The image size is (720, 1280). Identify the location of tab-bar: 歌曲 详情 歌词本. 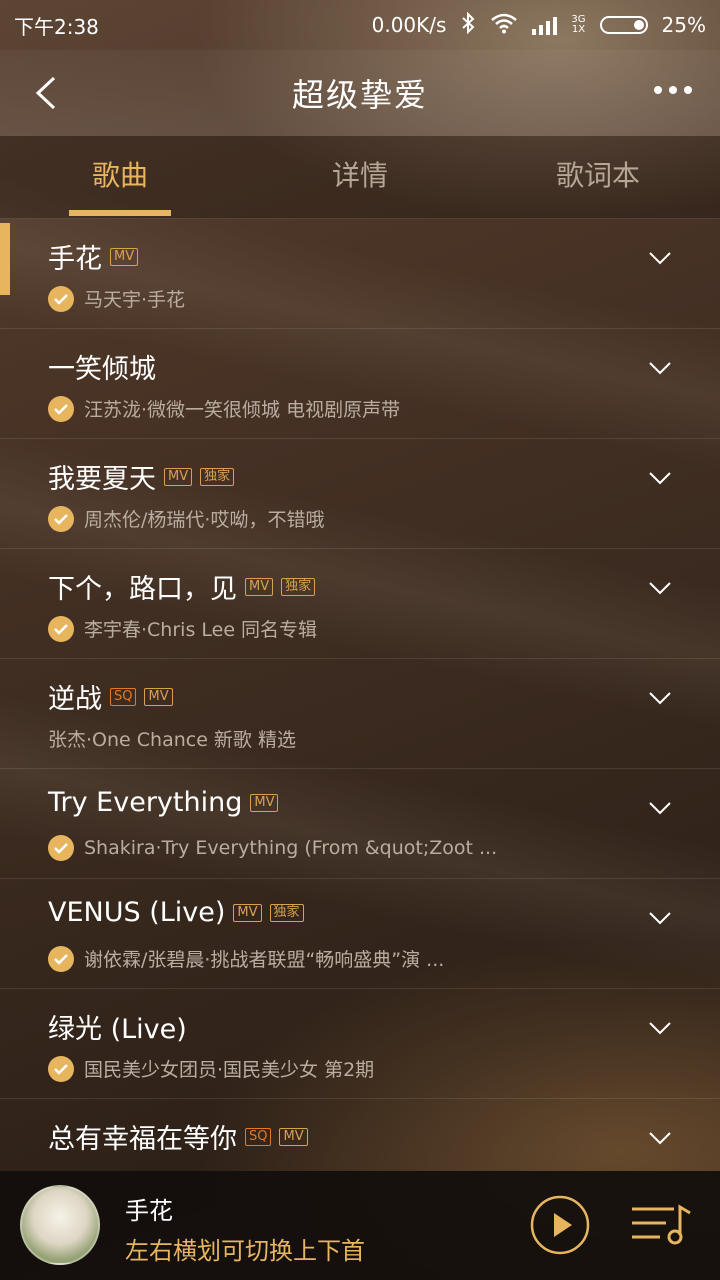
(360, 177).